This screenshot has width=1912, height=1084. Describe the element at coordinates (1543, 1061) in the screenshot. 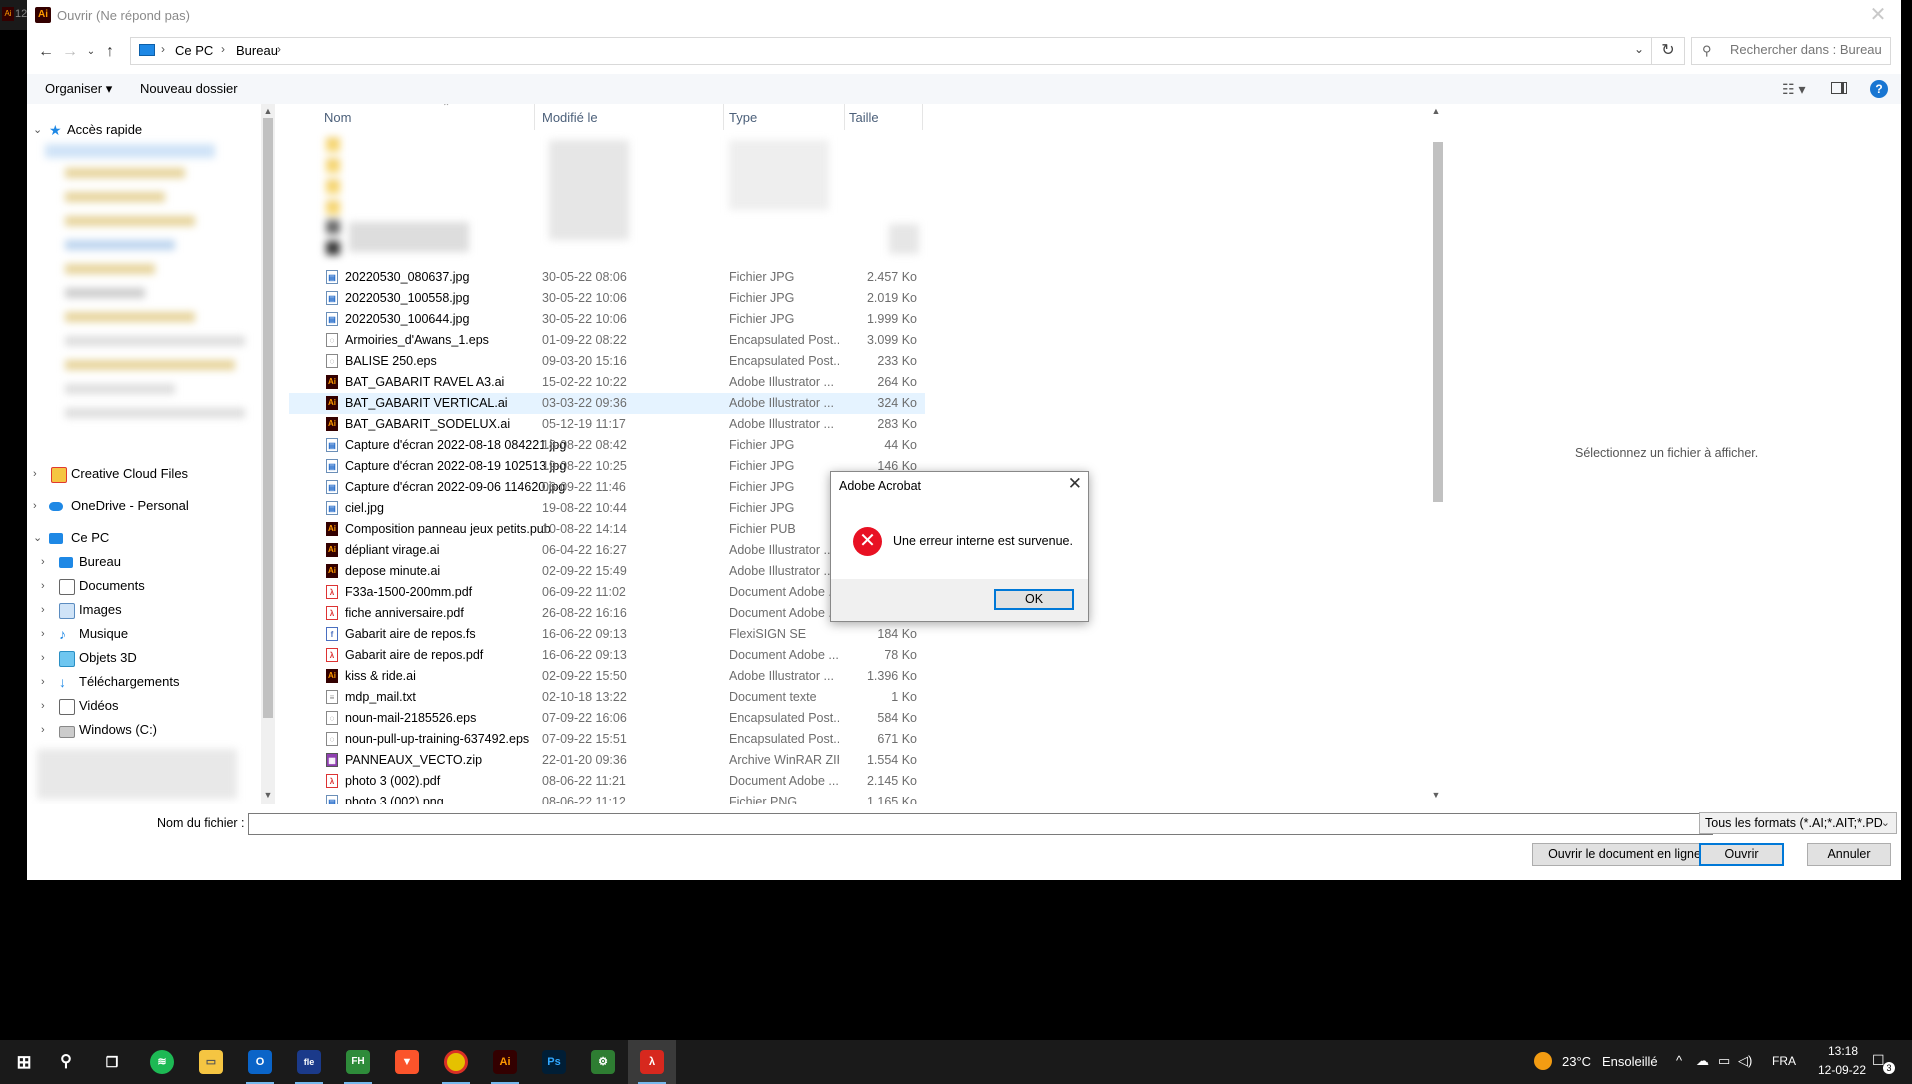

I see `sun-icon` at that location.